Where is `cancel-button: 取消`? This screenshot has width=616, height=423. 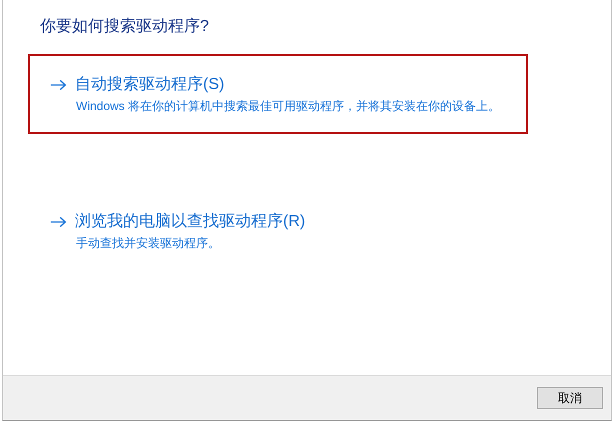
cancel-button: 取消 is located at coordinates (570, 398).